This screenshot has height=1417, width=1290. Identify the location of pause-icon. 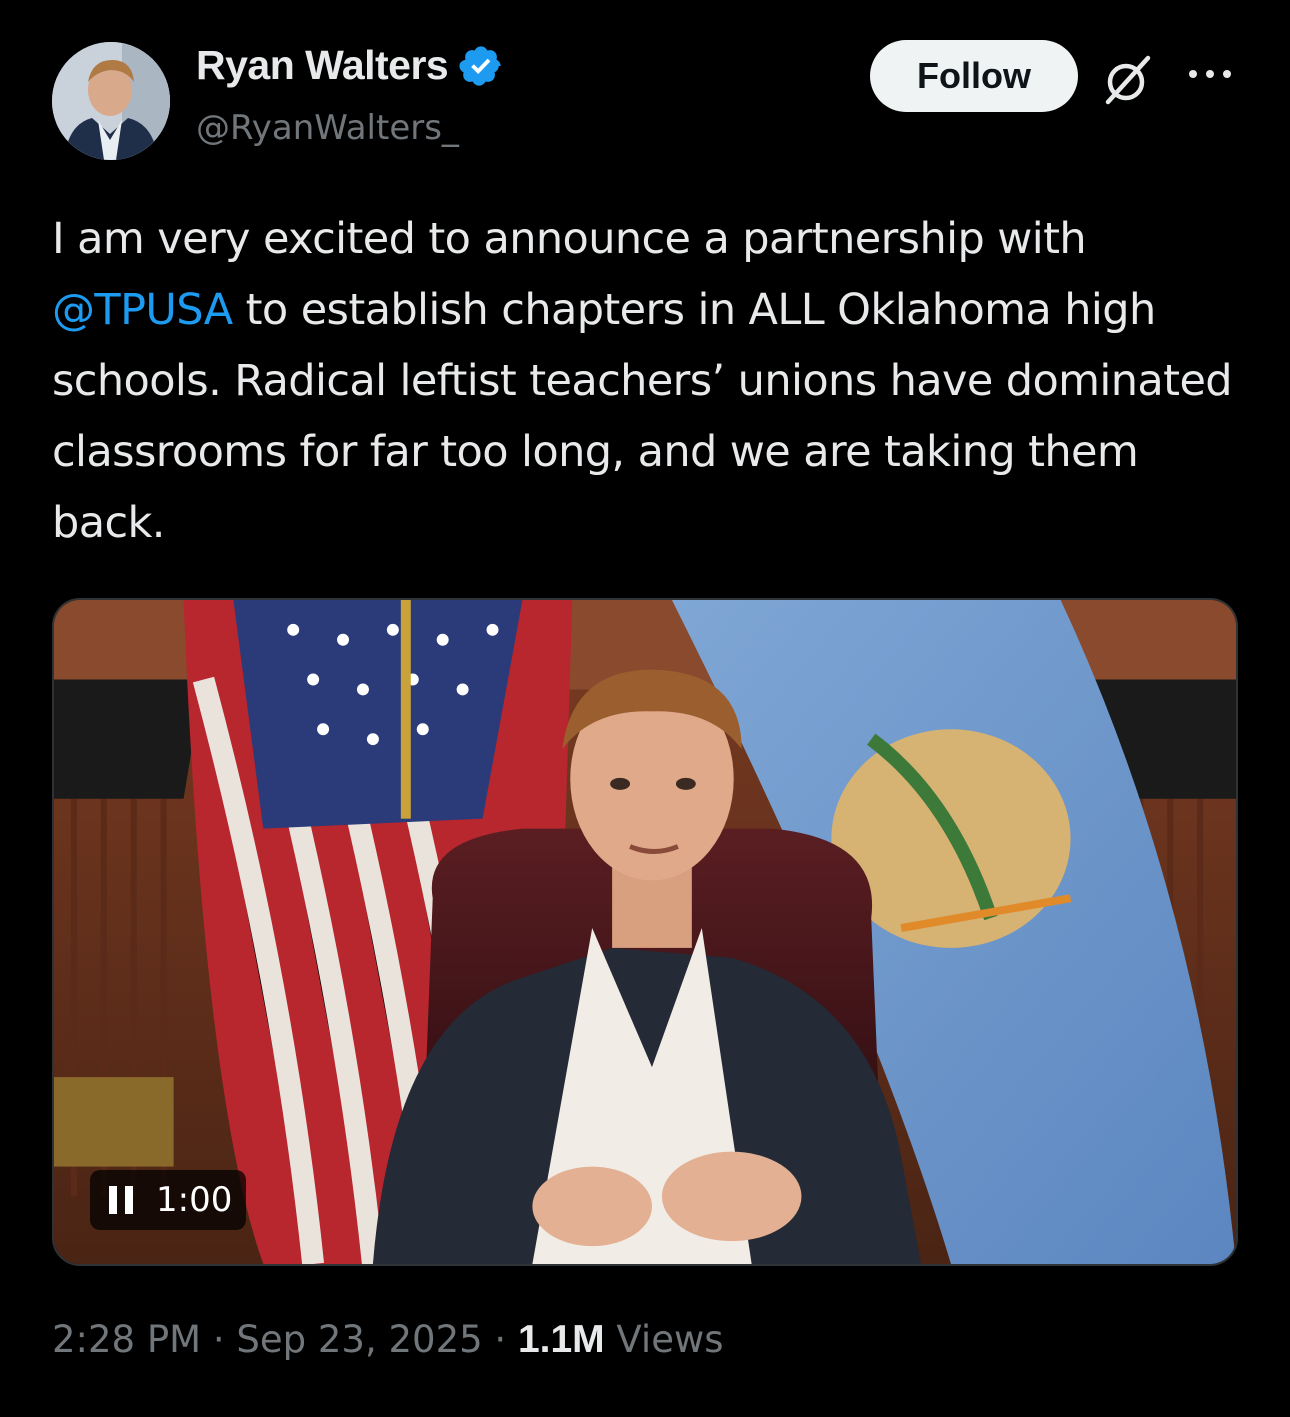
(121, 1200).